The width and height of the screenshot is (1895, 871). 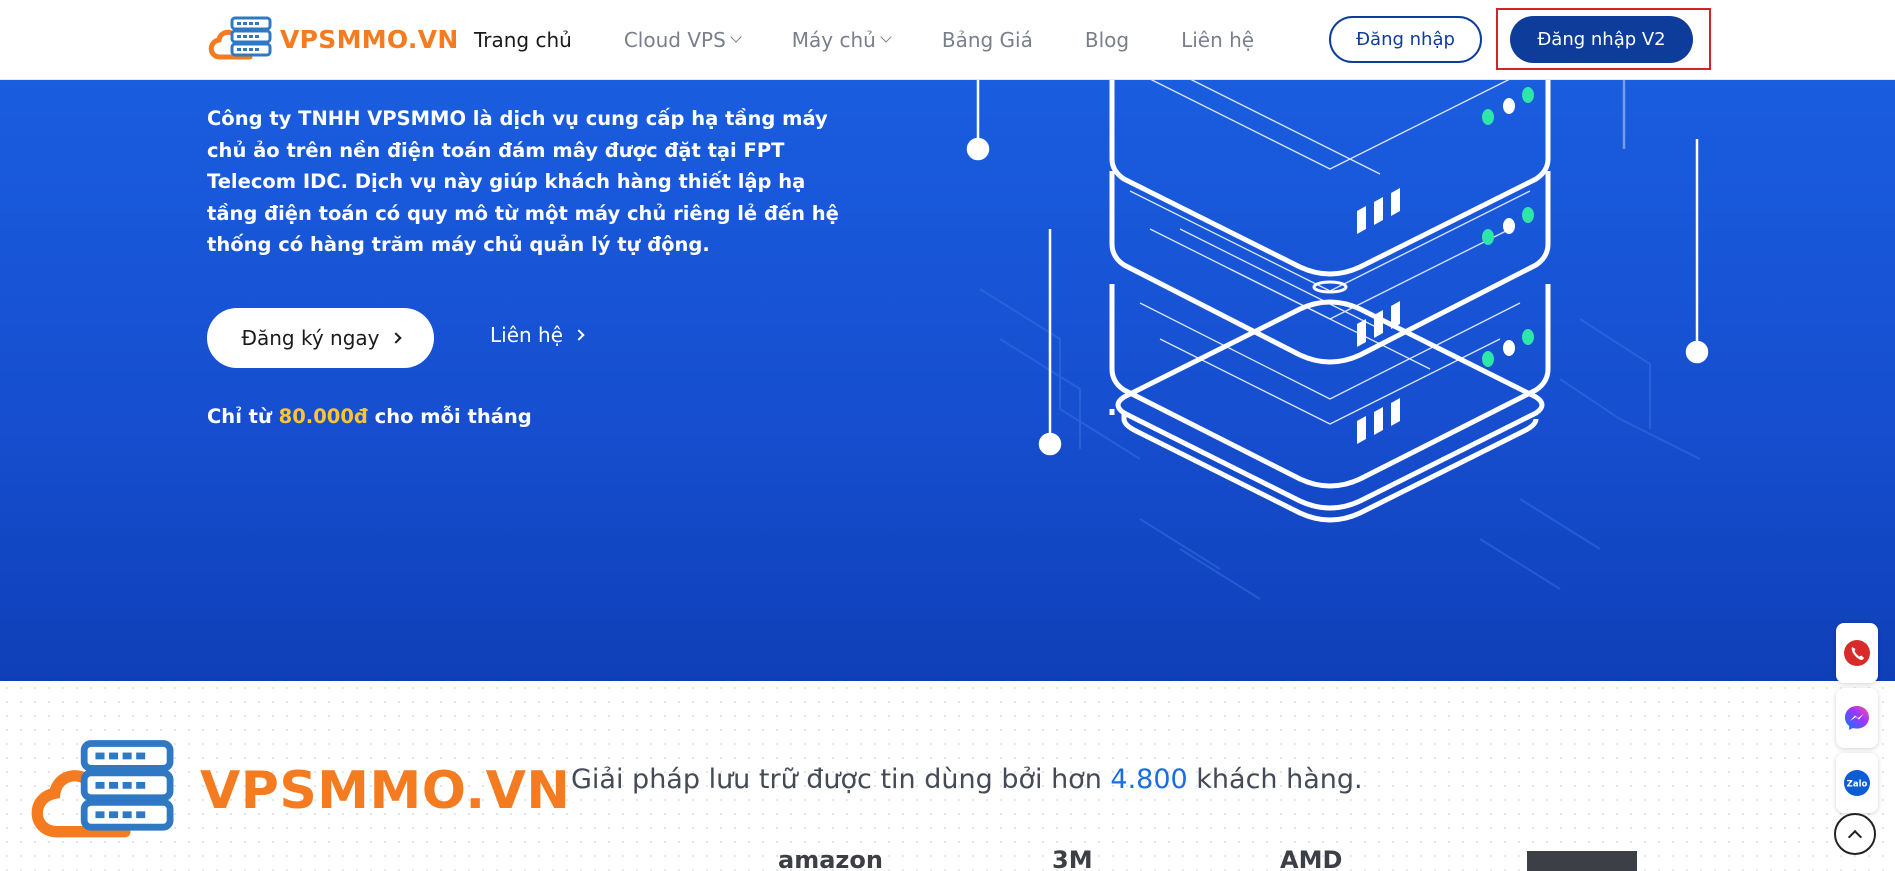 I want to click on nav-item-pricing: Bảng Giá, so click(x=987, y=40).